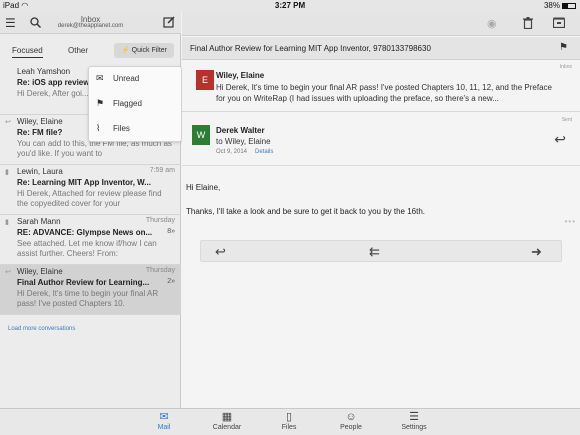 The width and height of the screenshot is (580, 435). What do you see at coordinates (560, 5) in the screenshot?
I see `battery-status: 38%` at bounding box center [560, 5].